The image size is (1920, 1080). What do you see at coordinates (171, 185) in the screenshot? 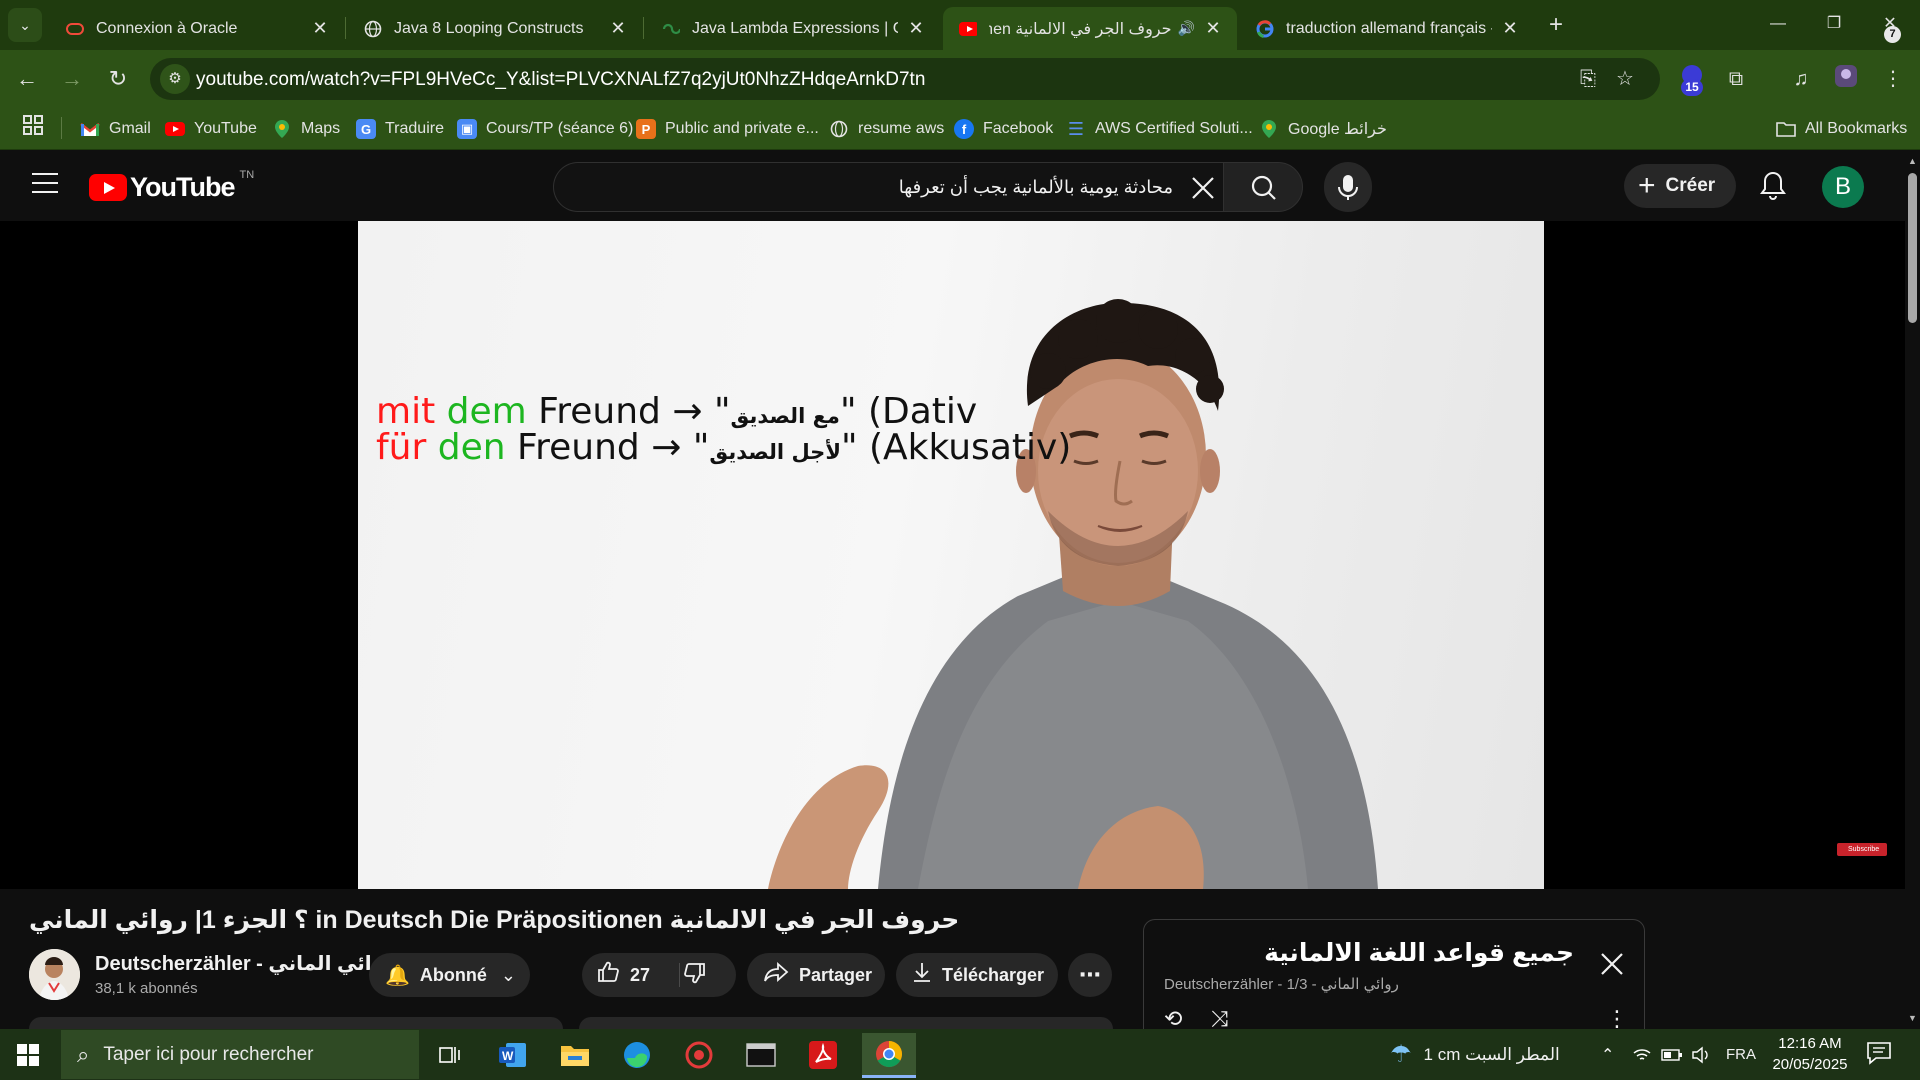
I see `youtube-logo: YouTube TN` at bounding box center [171, 185].